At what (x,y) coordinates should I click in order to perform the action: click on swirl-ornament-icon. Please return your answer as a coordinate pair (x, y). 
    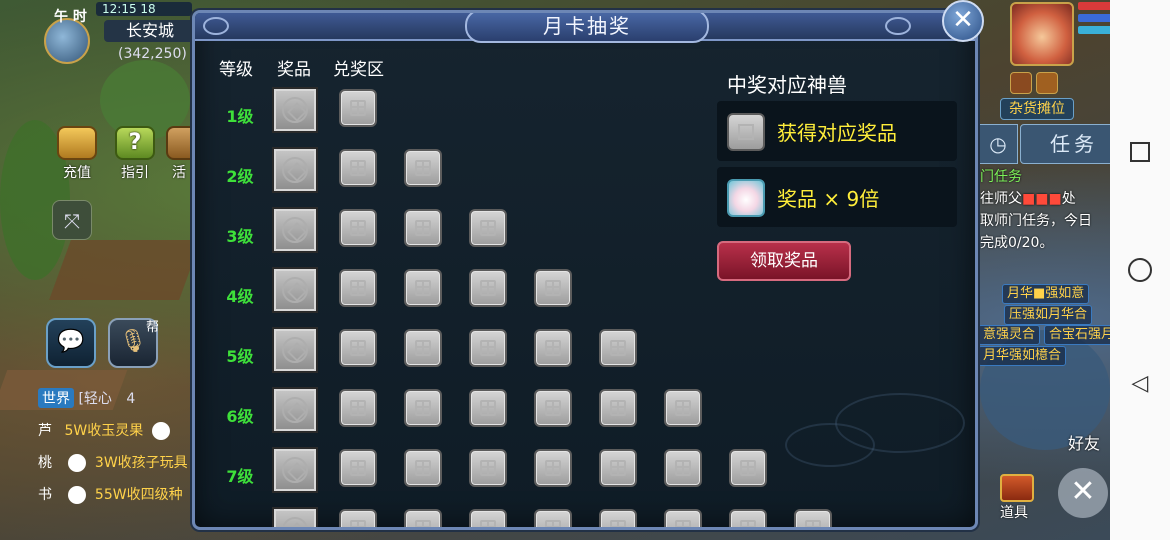
    Looking at the image, I should click on (898, 26).